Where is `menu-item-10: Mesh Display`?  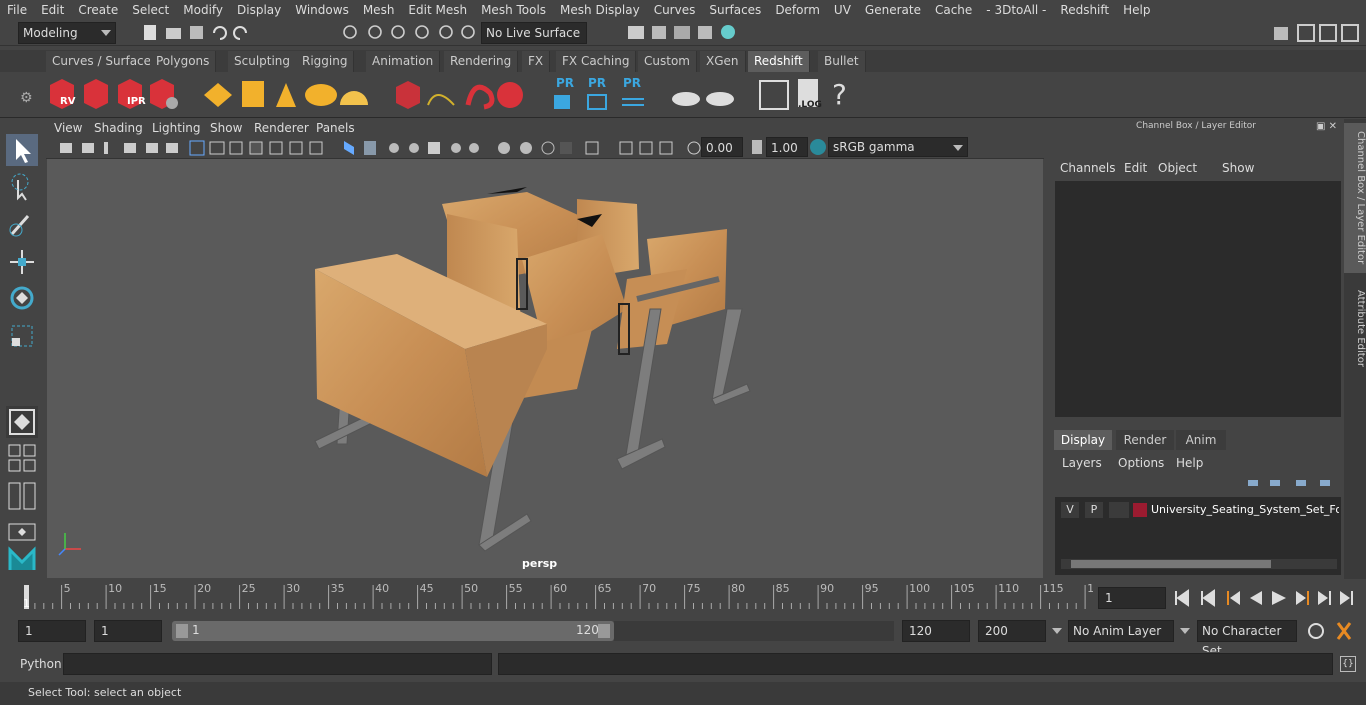 menu-item-10: Mesh Display is located at coordinates (600, 10).